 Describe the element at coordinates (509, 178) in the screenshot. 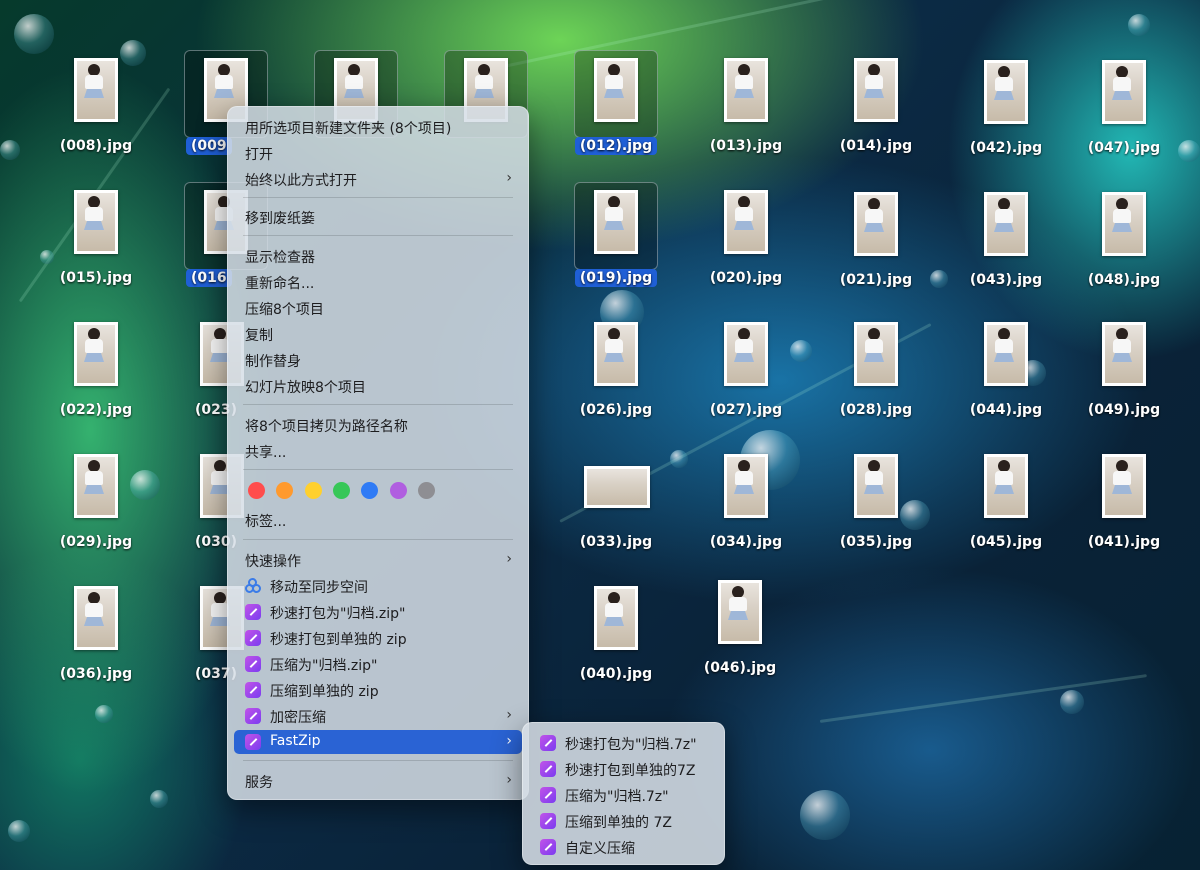

I see `chevron-right-icon: ›` at that location.